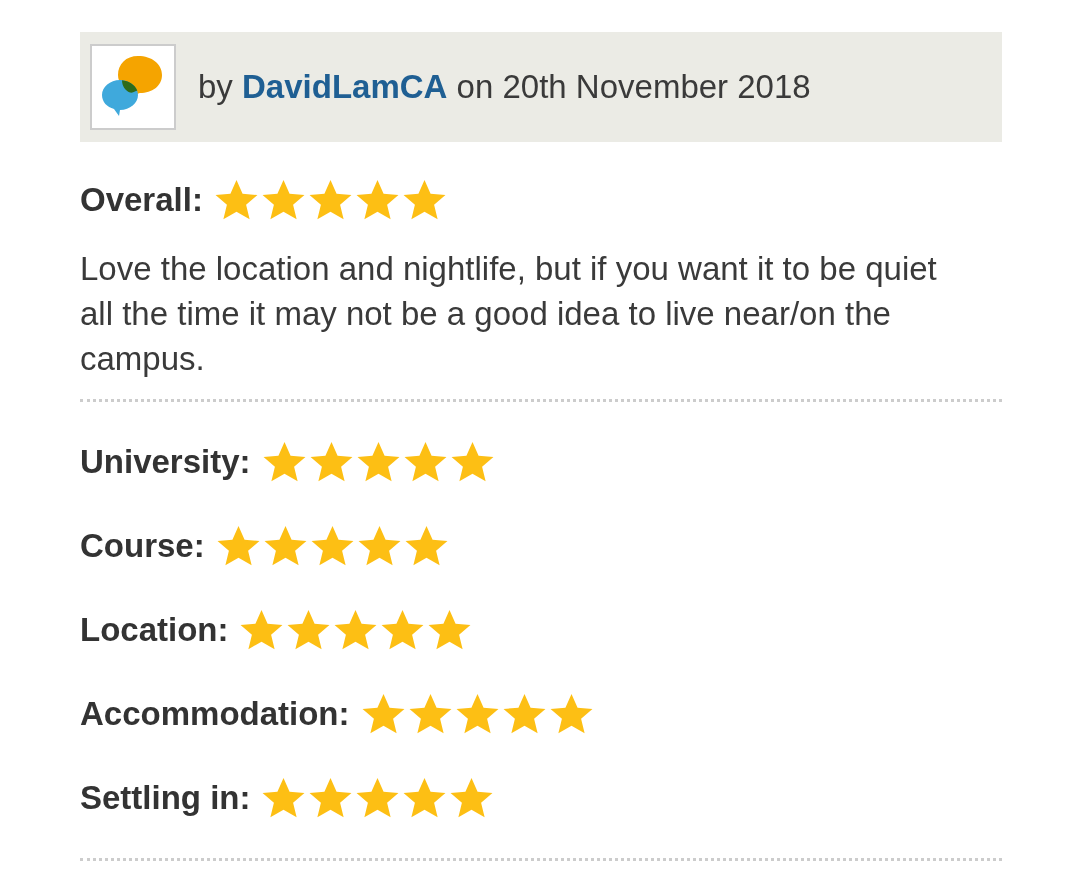 The width and height of the screenshot is (1080, 885). I want to click on rating-label: Accommodation:, so click(215, 714).